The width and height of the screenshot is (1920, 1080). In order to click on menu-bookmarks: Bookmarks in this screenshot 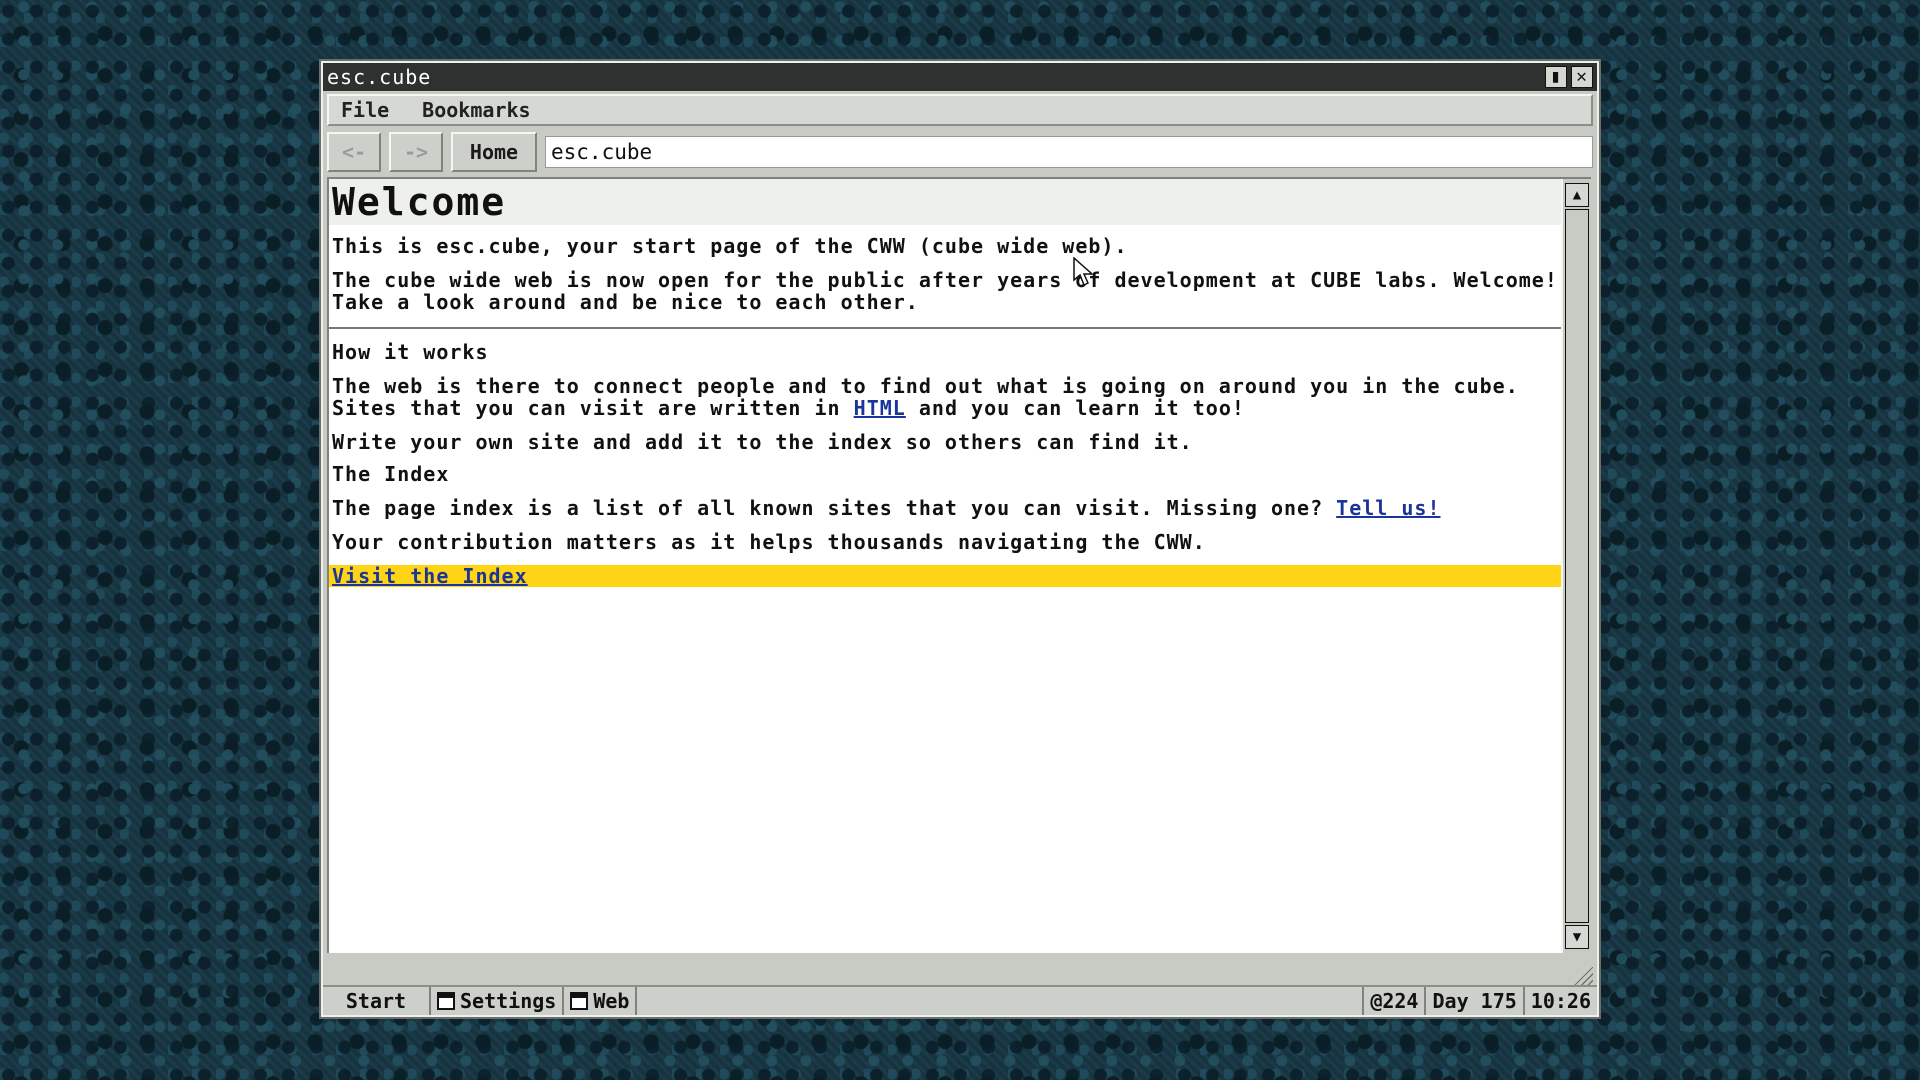, I will do `click(476, 110)`.